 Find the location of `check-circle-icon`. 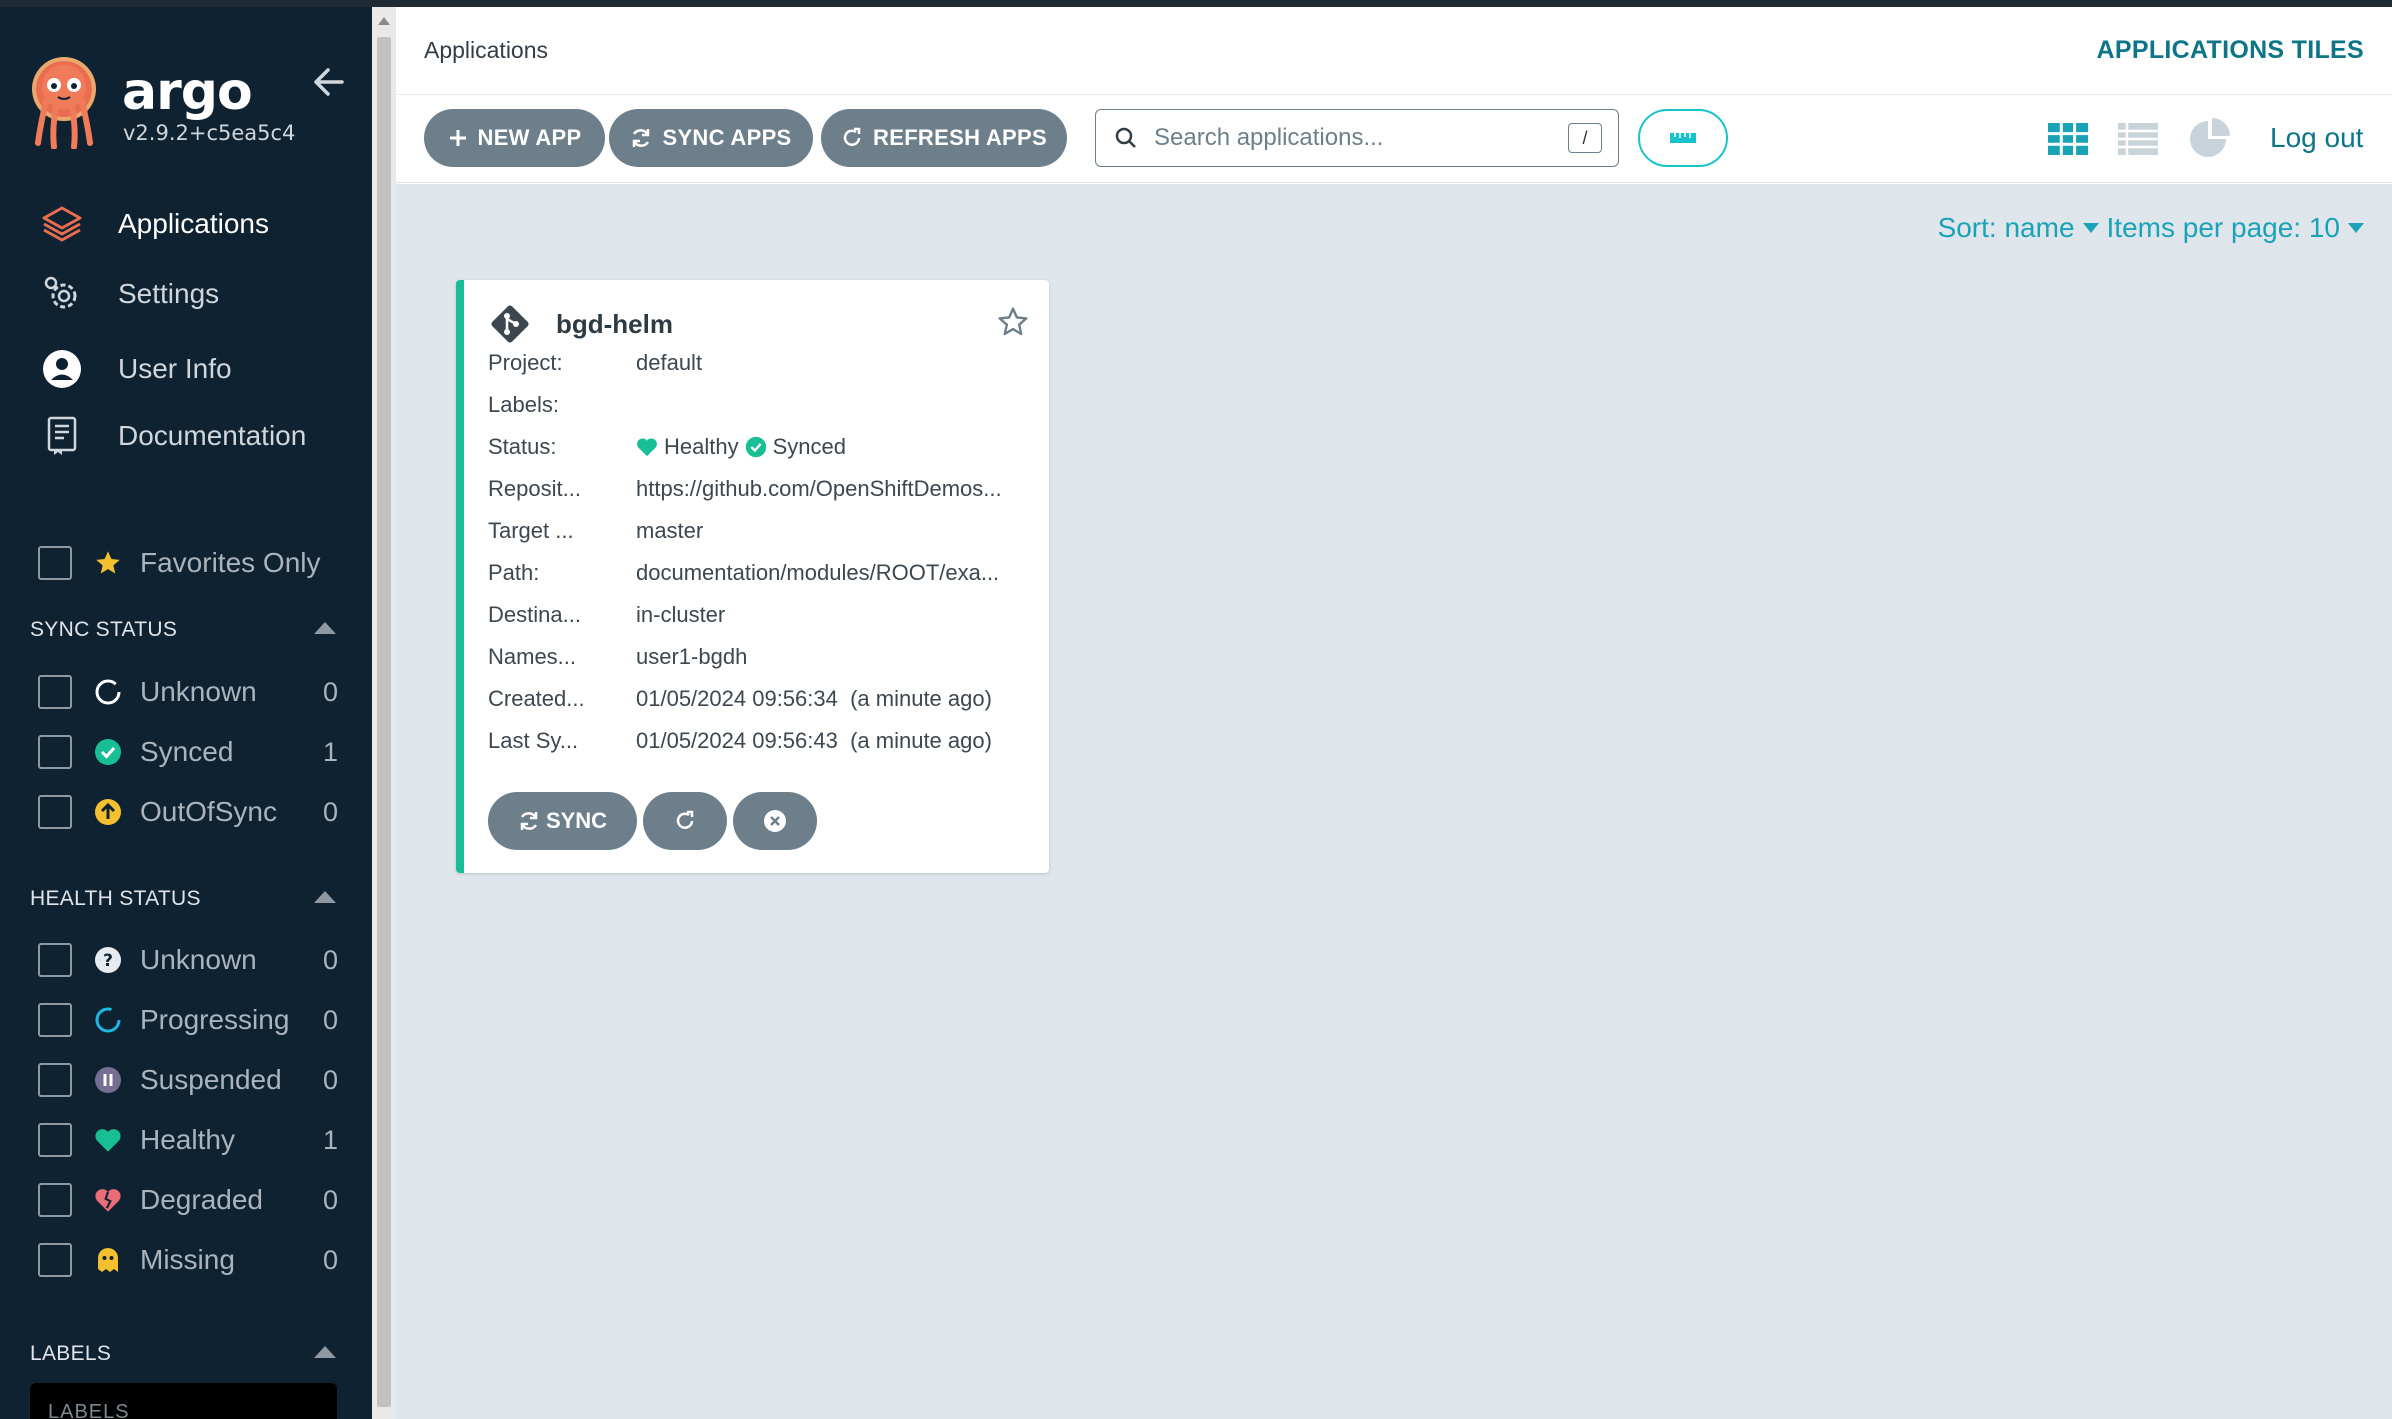

check-circle-icon is located at coordinates (755, 447).